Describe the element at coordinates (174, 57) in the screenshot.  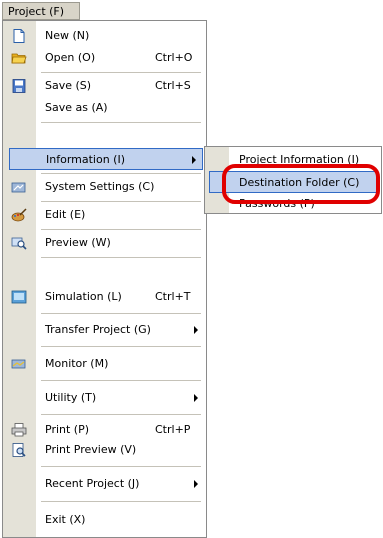
I see `menu-item-shortcut: Ctrl+O` at that location.